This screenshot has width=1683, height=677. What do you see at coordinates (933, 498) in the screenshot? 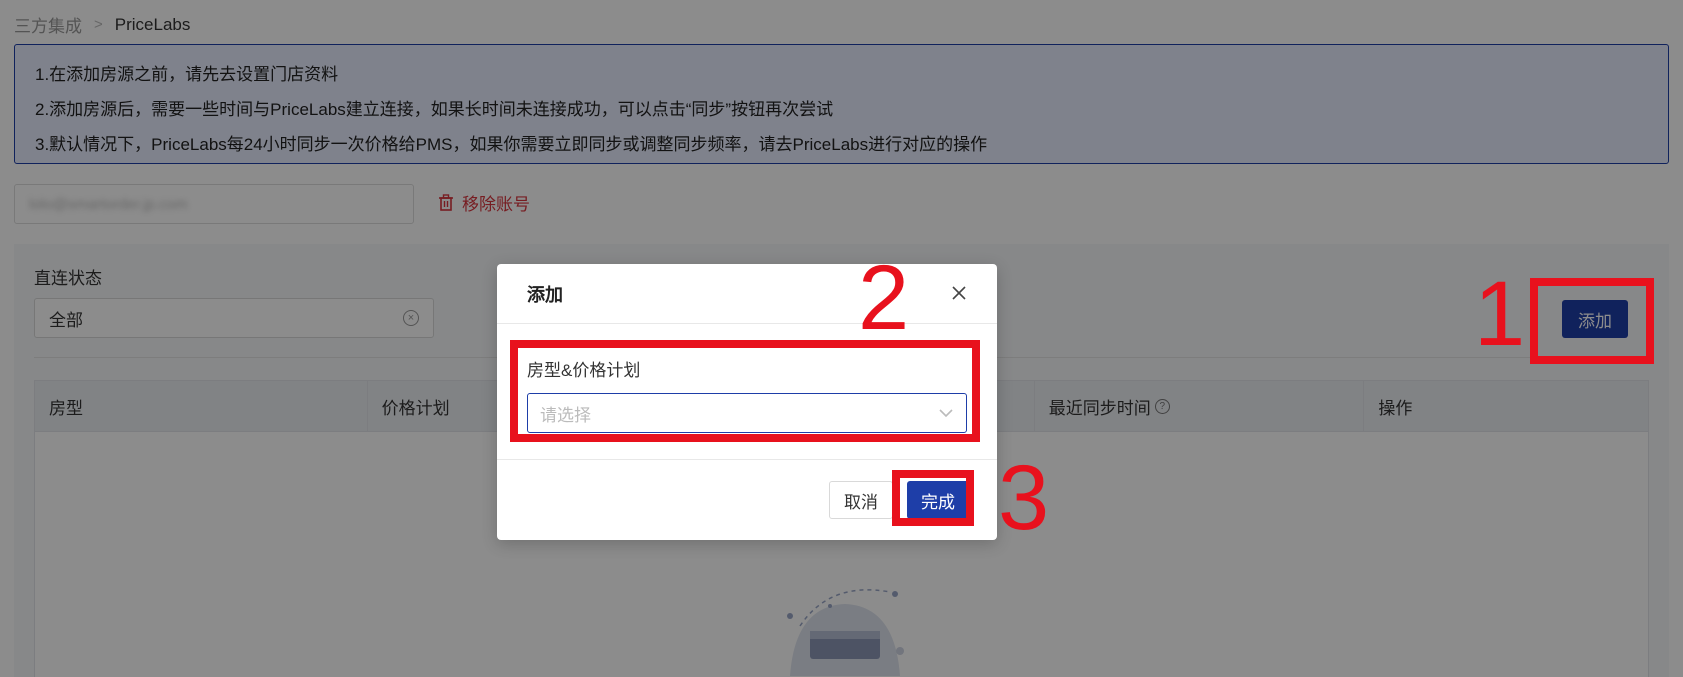
I see `highlight-box-step3` at bounding box center [933, 498].